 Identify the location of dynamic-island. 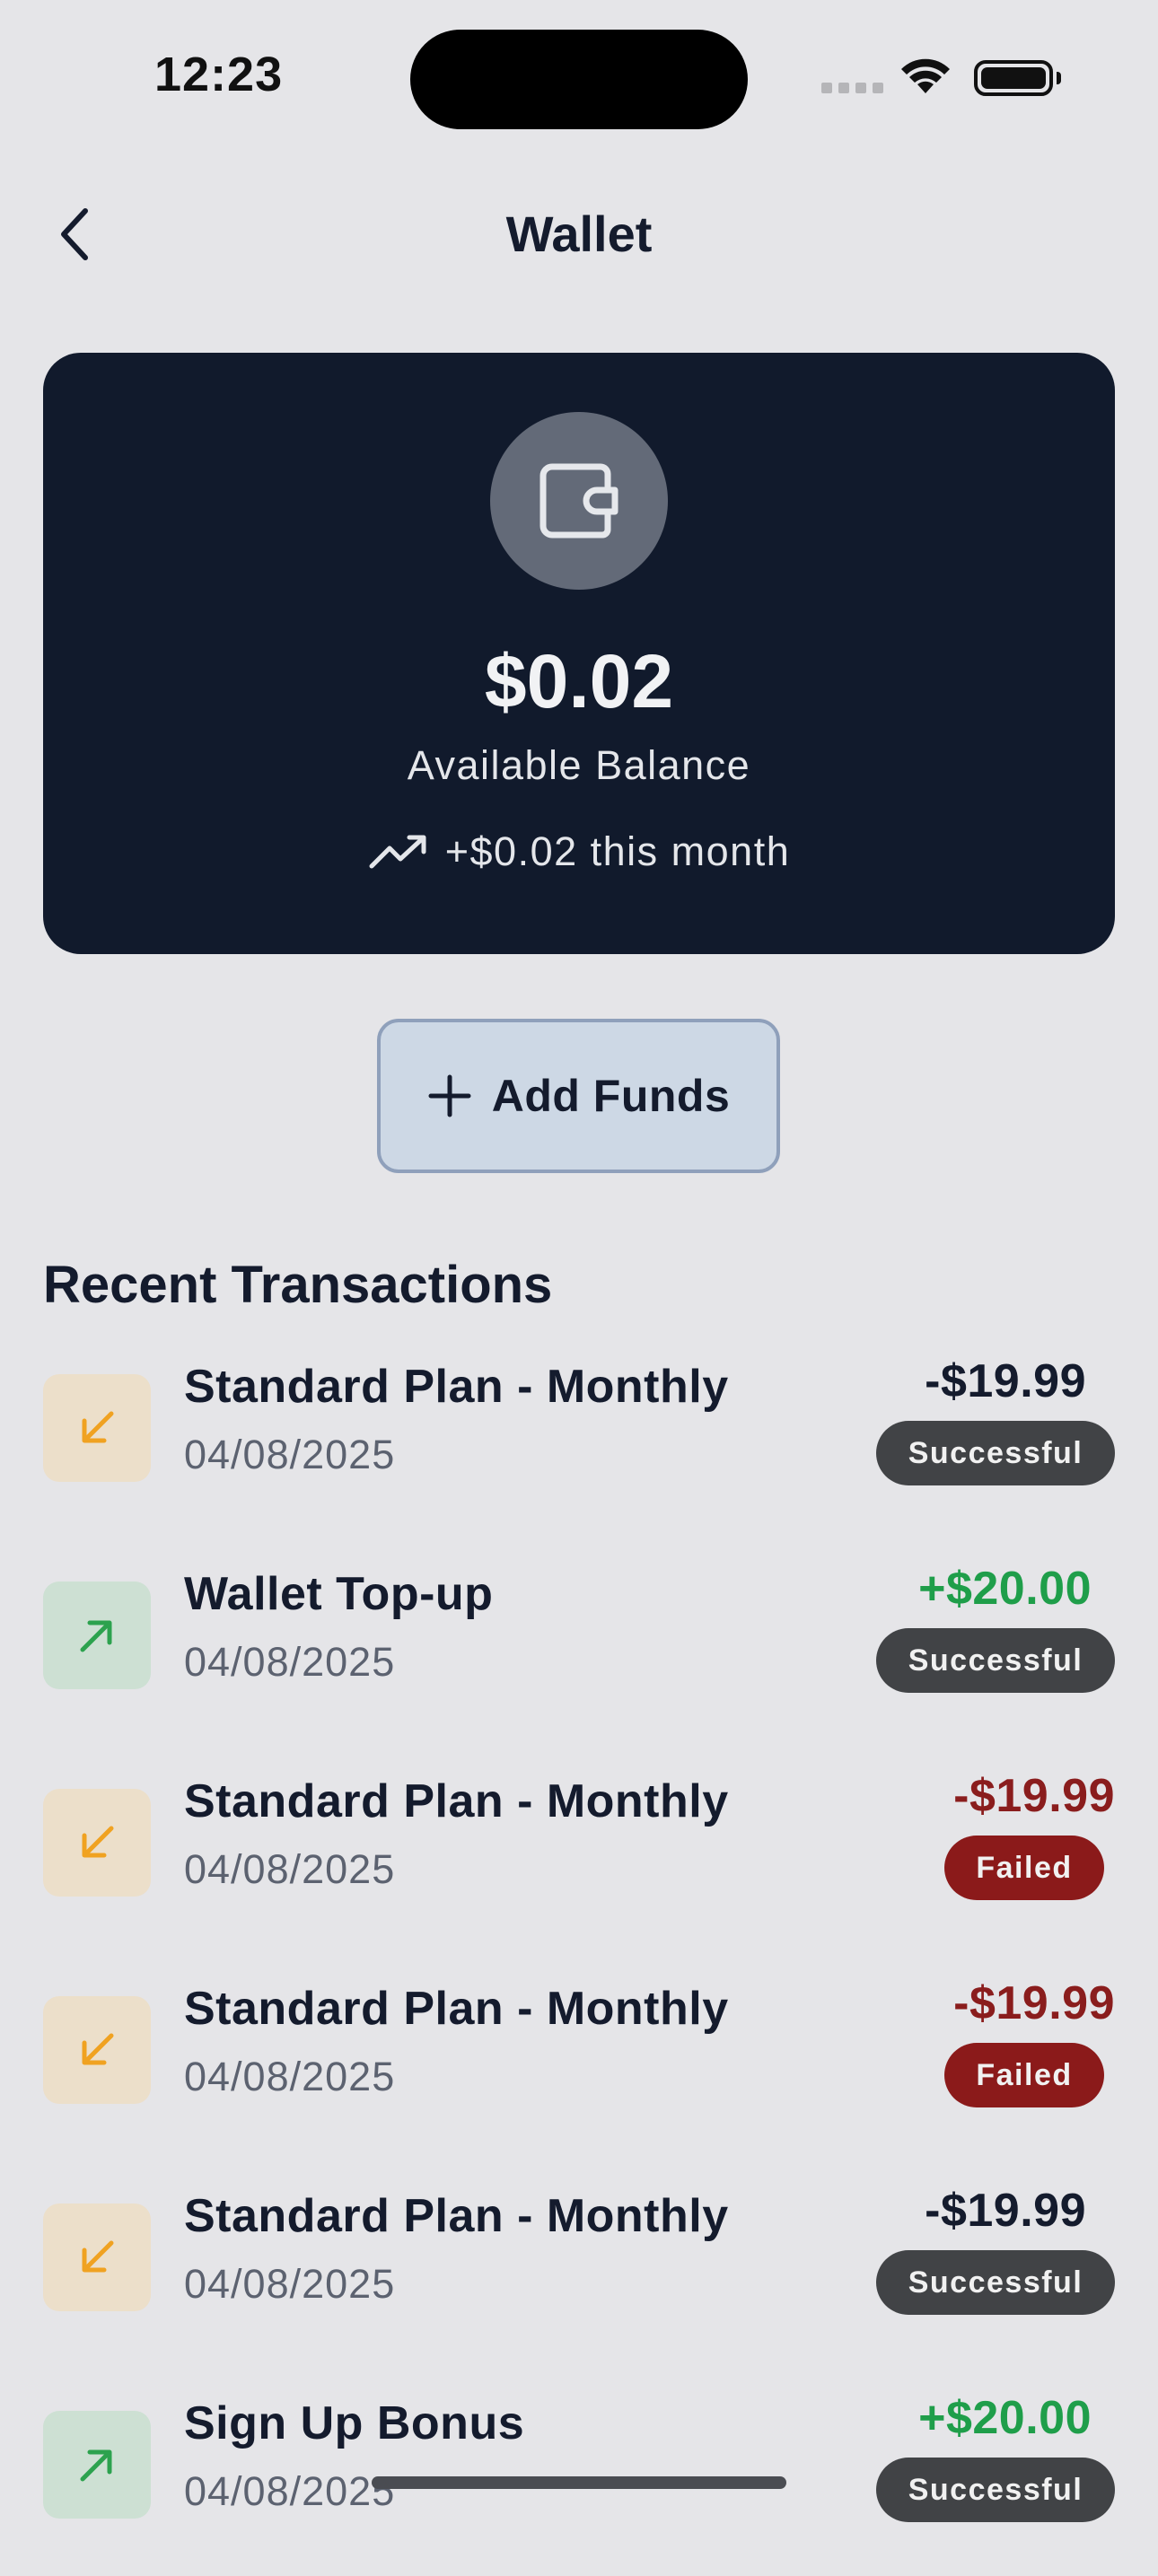
(579, 79).